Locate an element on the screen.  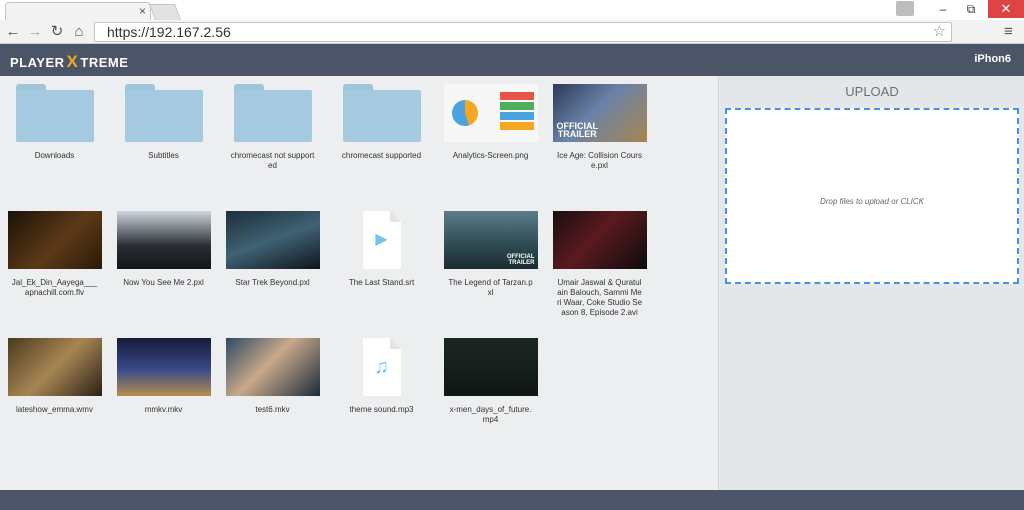
file-item: Downloads is located at coordinates (54, 122).